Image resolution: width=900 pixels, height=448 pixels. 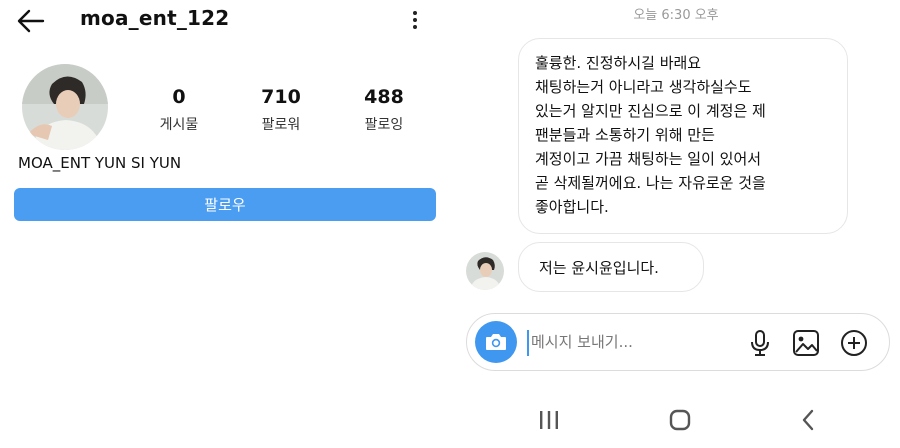 What do you see at coordinates (65, 107) in the screenshot?
I see `profile-avatar` at bounding box center [65, 107].